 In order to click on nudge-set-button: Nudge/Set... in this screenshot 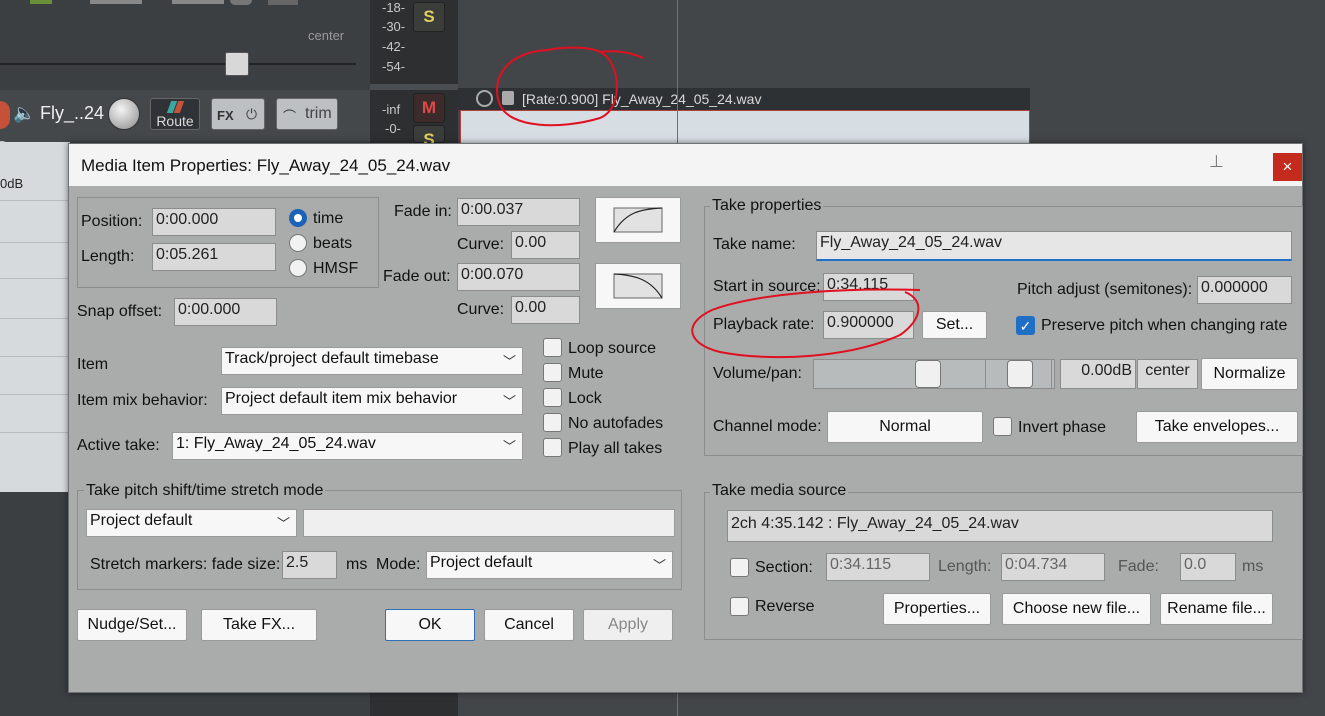, I will do `click(132, 625)`.